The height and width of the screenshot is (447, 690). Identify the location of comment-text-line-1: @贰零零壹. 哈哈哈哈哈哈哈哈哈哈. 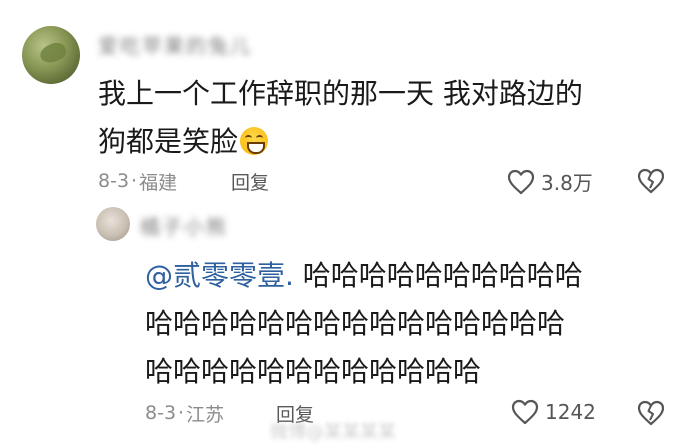
(410, 276).